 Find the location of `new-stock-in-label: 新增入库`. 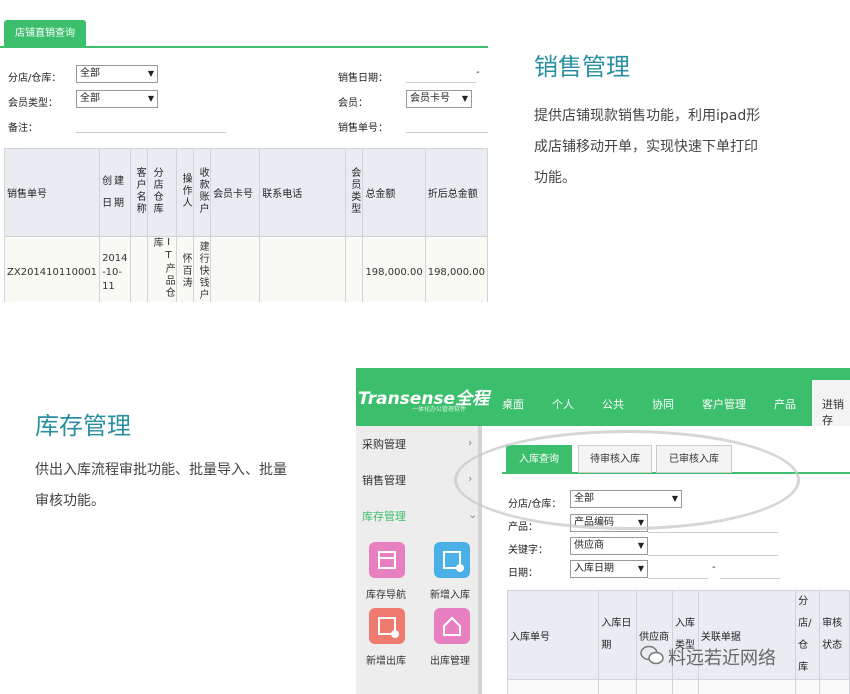

new-stock-in-label: 新增入库 is located at coordinates (450, 595).